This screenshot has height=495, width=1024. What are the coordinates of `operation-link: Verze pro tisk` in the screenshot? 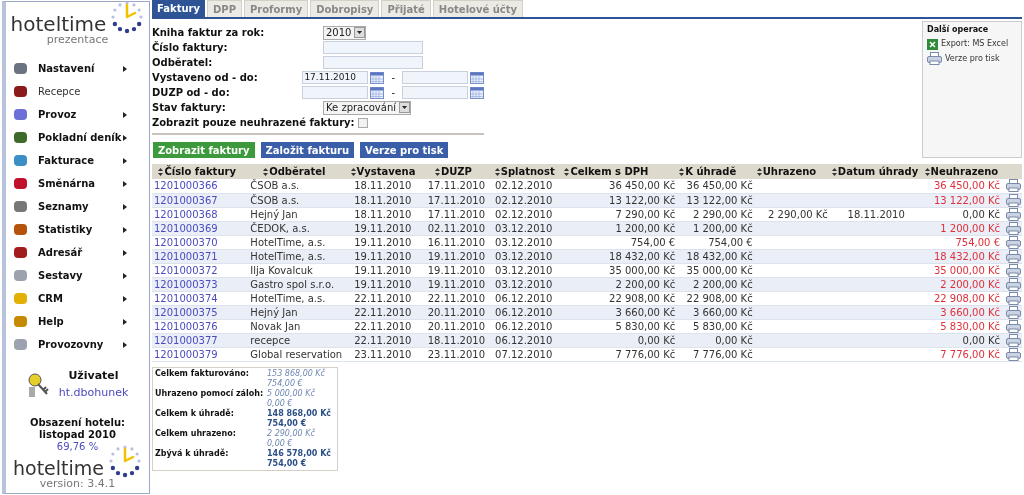 It's located at (972, 58).